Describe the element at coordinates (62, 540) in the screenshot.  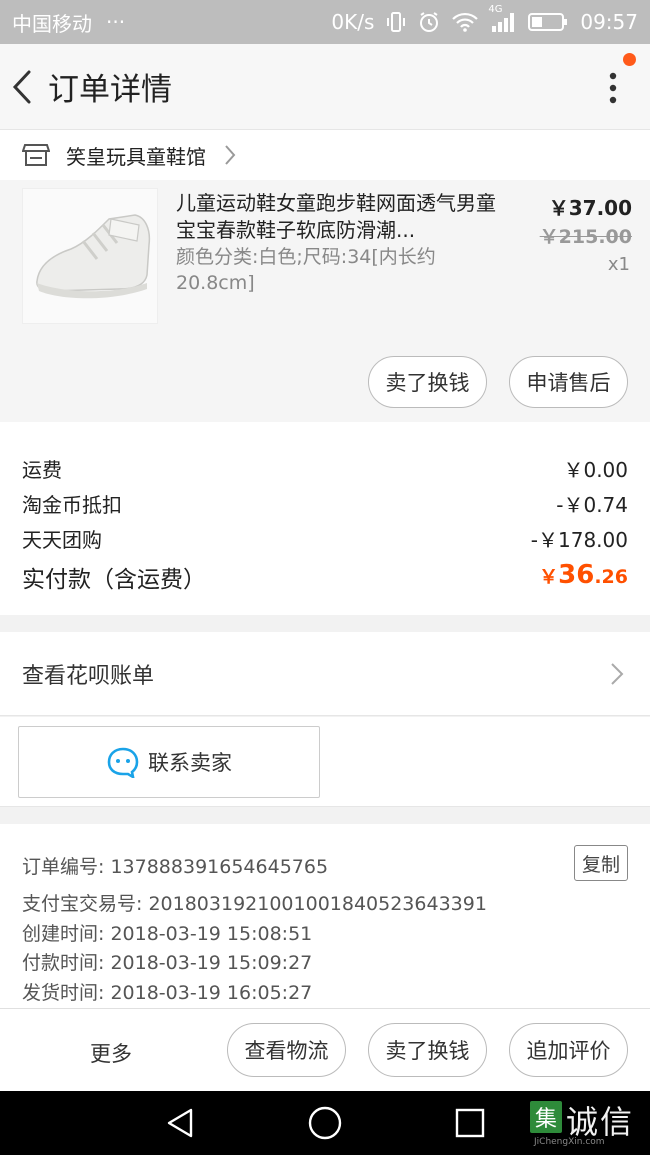
I see `fee-label: 天天团购` at that location.